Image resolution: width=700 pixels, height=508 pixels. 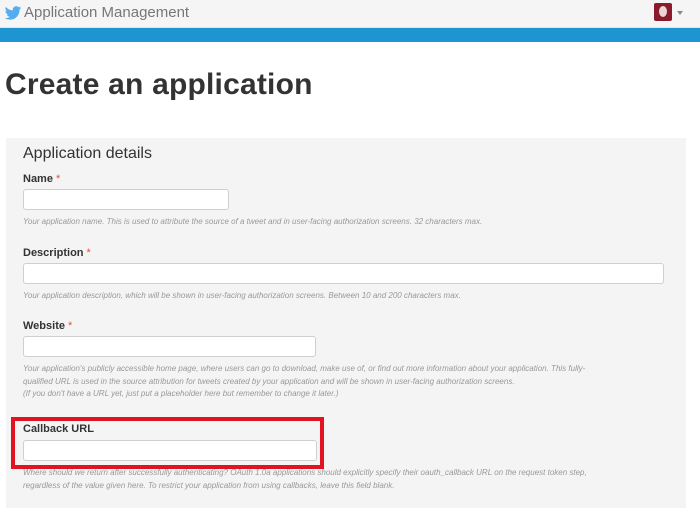 I want to click on twitter-bird-icon, so click(x=13, y=13).